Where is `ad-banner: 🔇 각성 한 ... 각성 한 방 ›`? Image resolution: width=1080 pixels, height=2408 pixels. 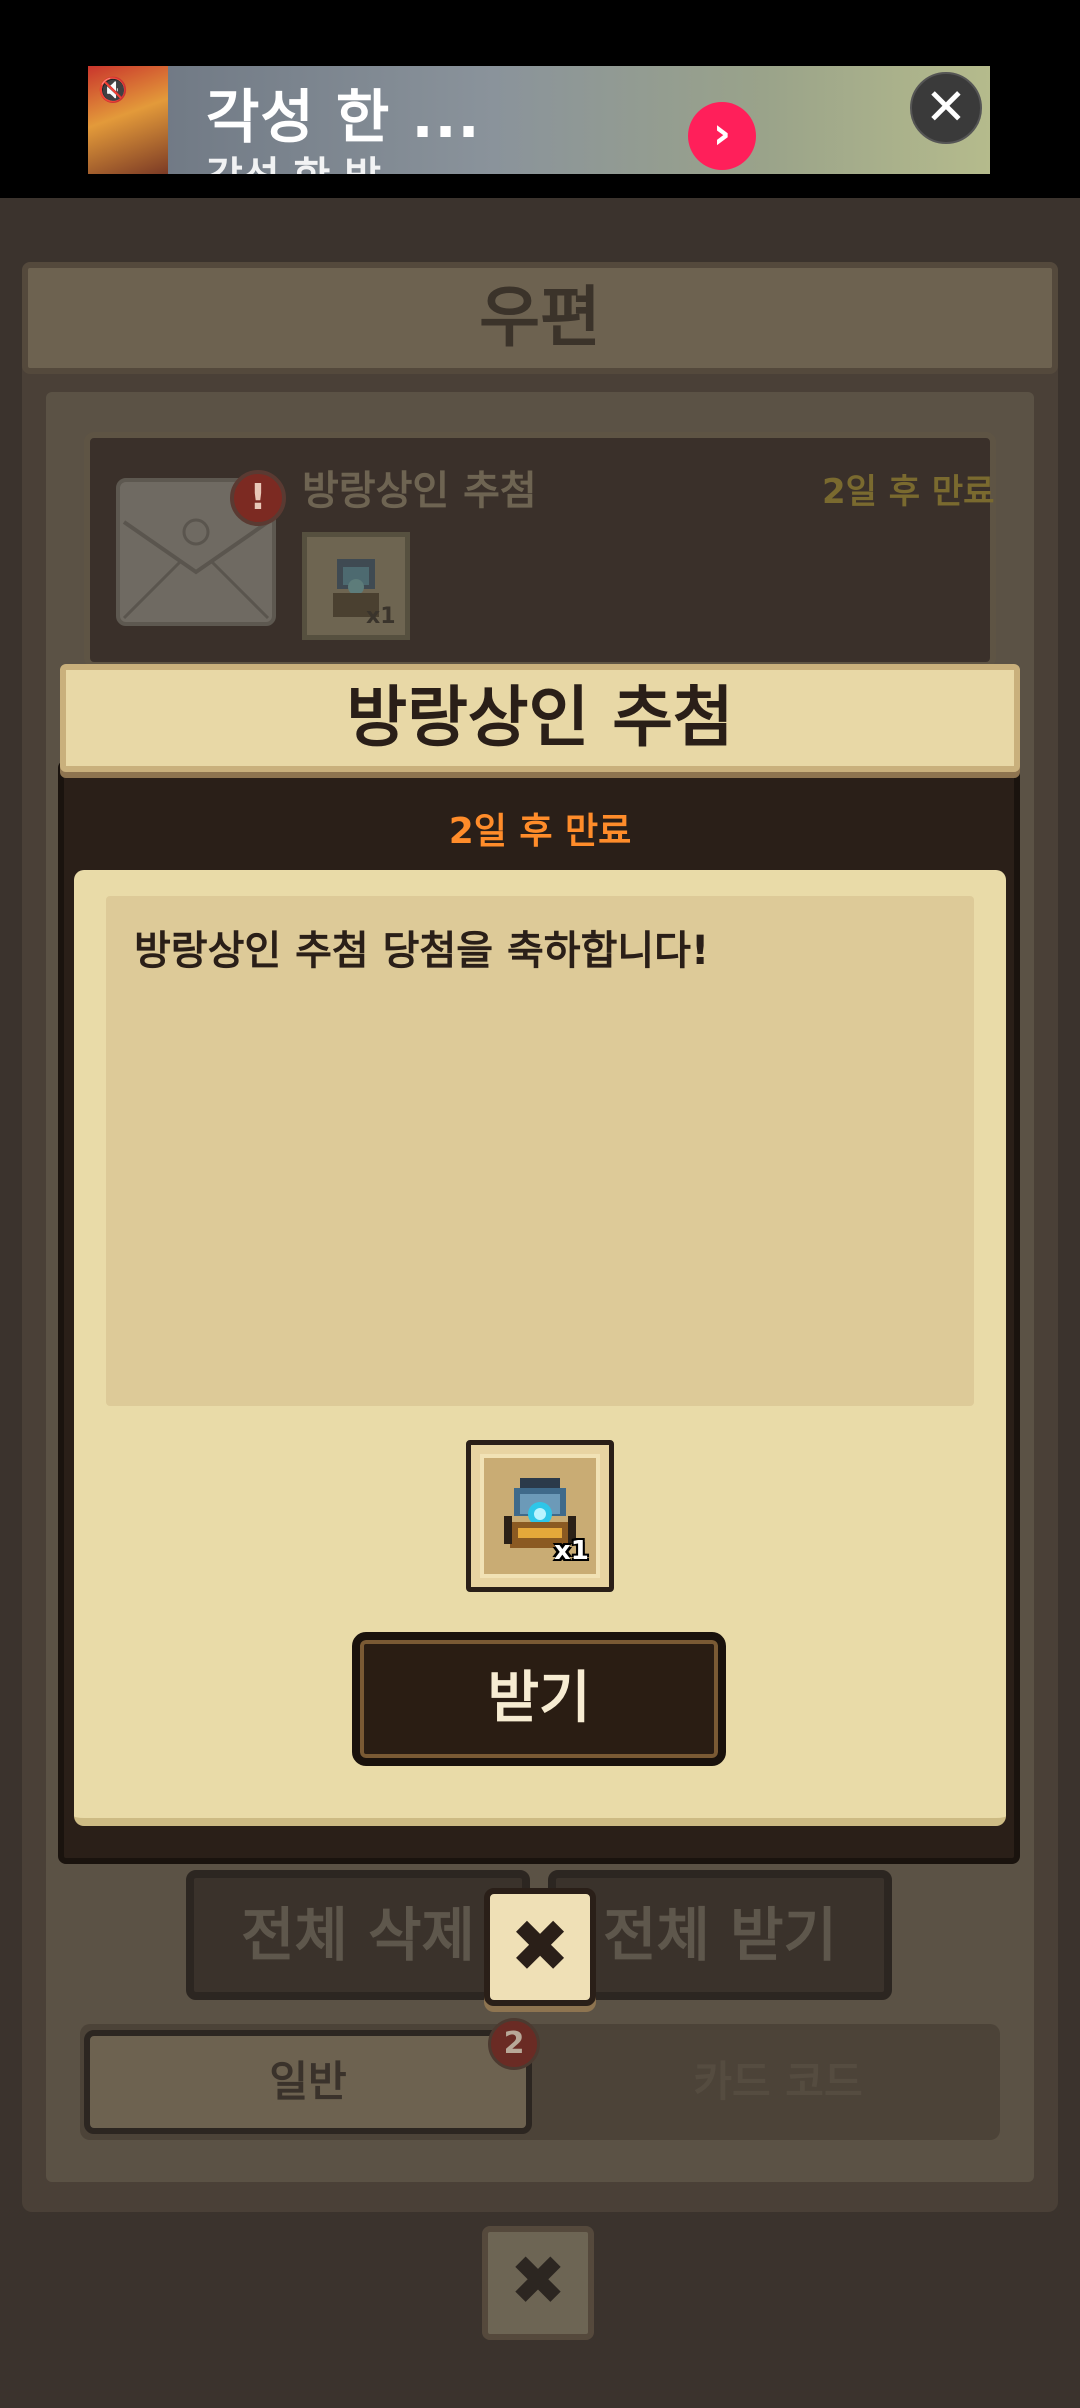
ad-banner: 🔇 각성 한 ... 각성 한 방 › is located at coordinates (539, 120).